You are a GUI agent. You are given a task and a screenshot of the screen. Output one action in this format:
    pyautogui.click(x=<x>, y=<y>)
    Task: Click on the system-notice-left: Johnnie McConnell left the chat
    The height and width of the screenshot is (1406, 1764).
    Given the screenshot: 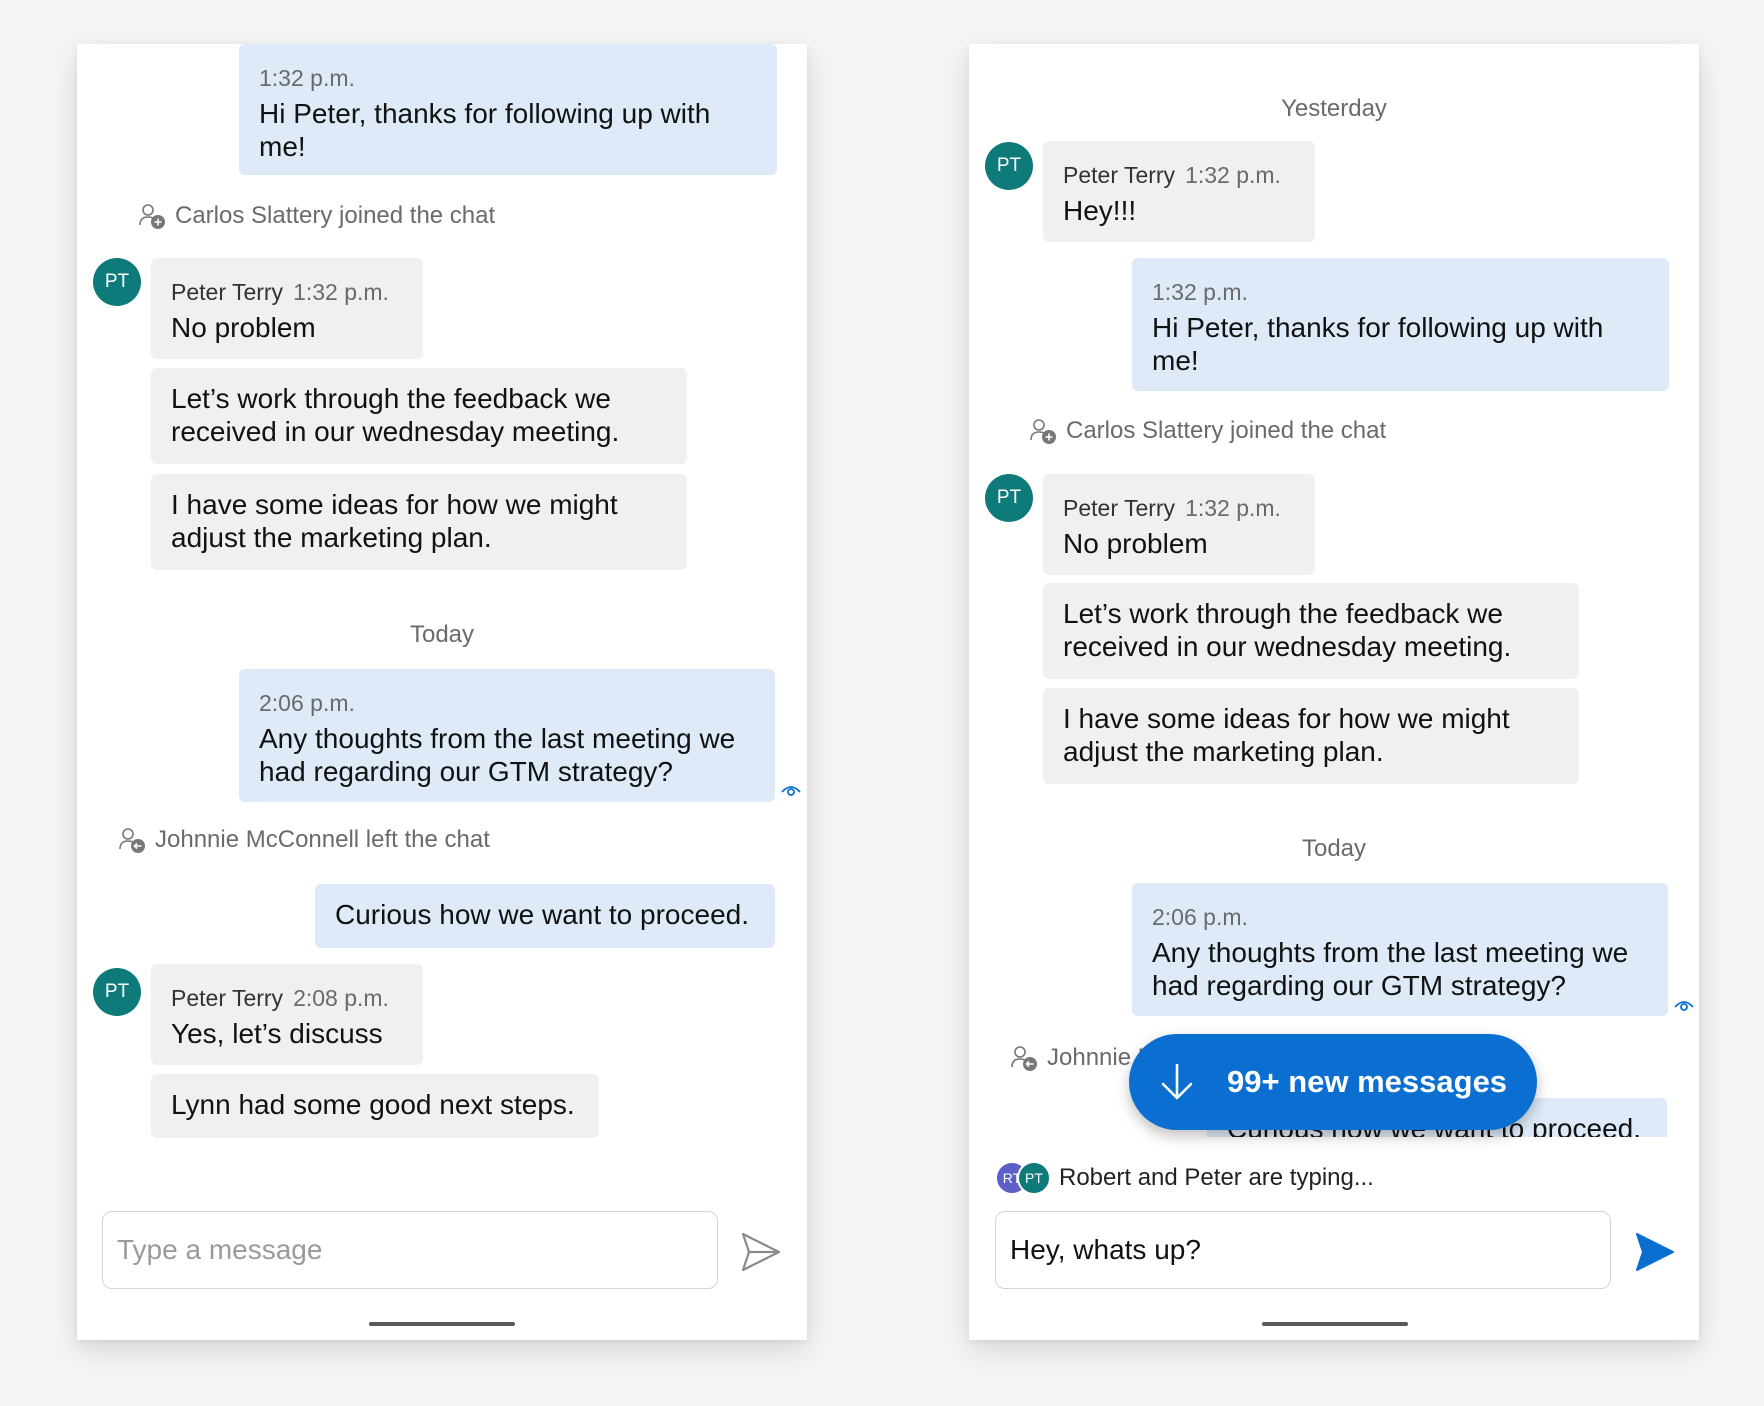 What is the action you would take?
    pyautogui.click(x=303, y=840)
    